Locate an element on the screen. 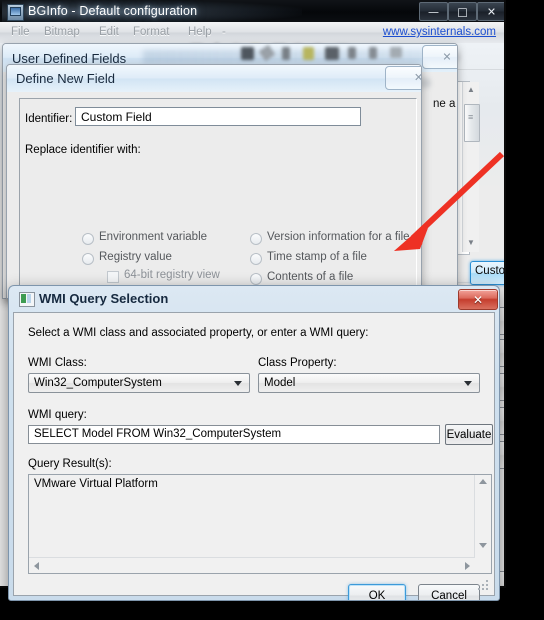 This screenshot has width=544, height=620. identifier-input: Custom Field is located at coordinates (218, 116).